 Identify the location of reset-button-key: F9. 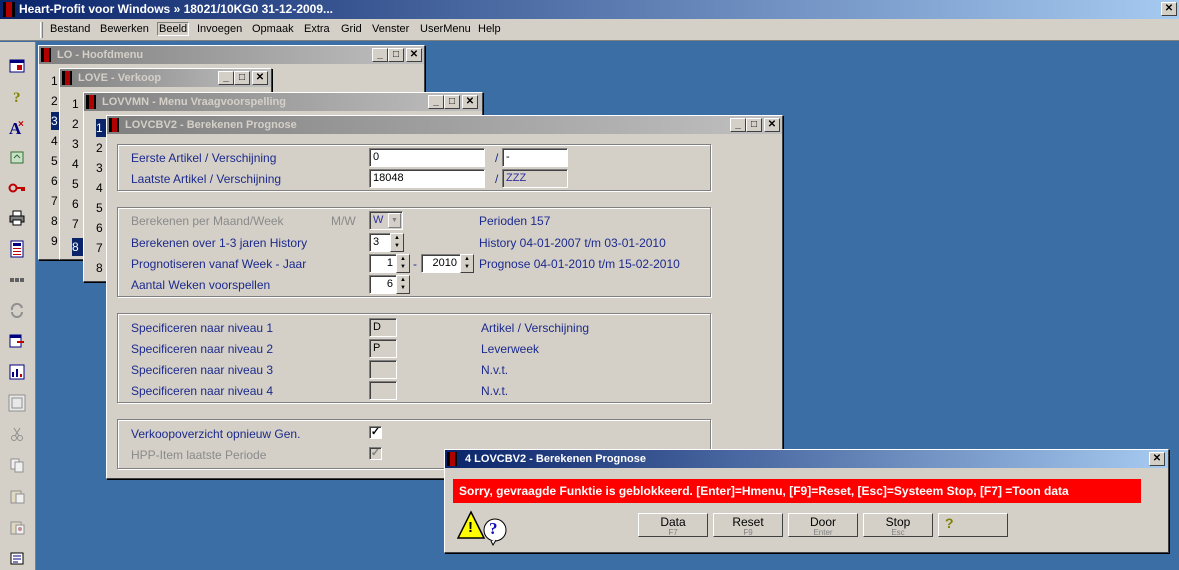
(748, 532).